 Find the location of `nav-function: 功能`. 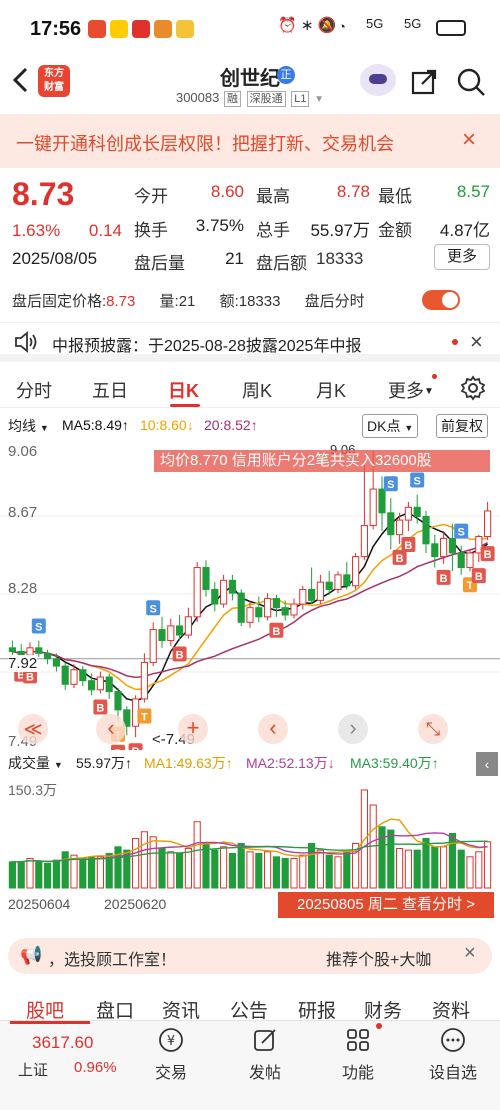

nav-function: 功能 is located at coordinates (358, 1071).